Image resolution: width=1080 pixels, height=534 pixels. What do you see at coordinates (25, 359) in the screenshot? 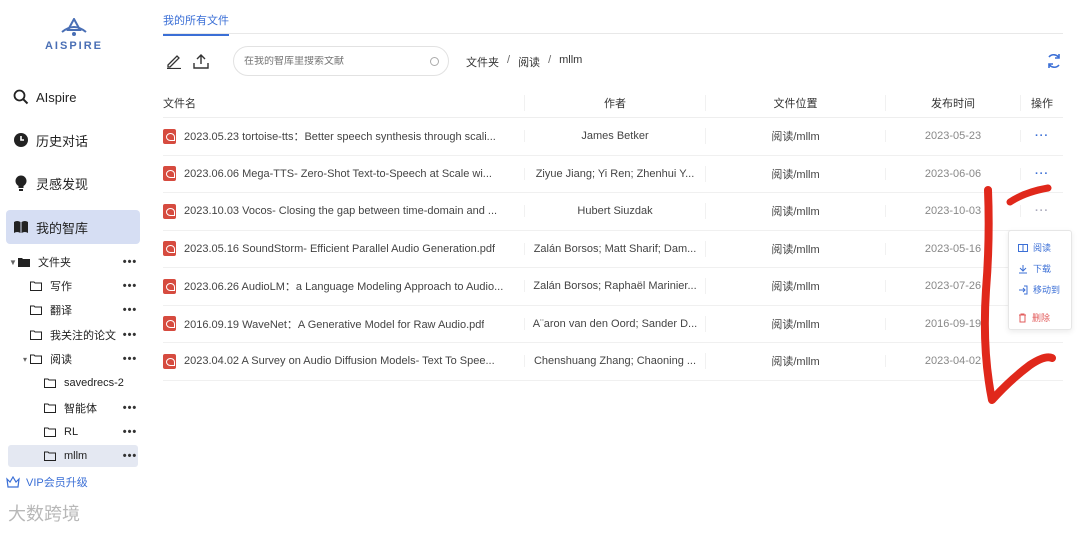
I see `chevron-down-icon: ▾` at bounding box center [25, 359].